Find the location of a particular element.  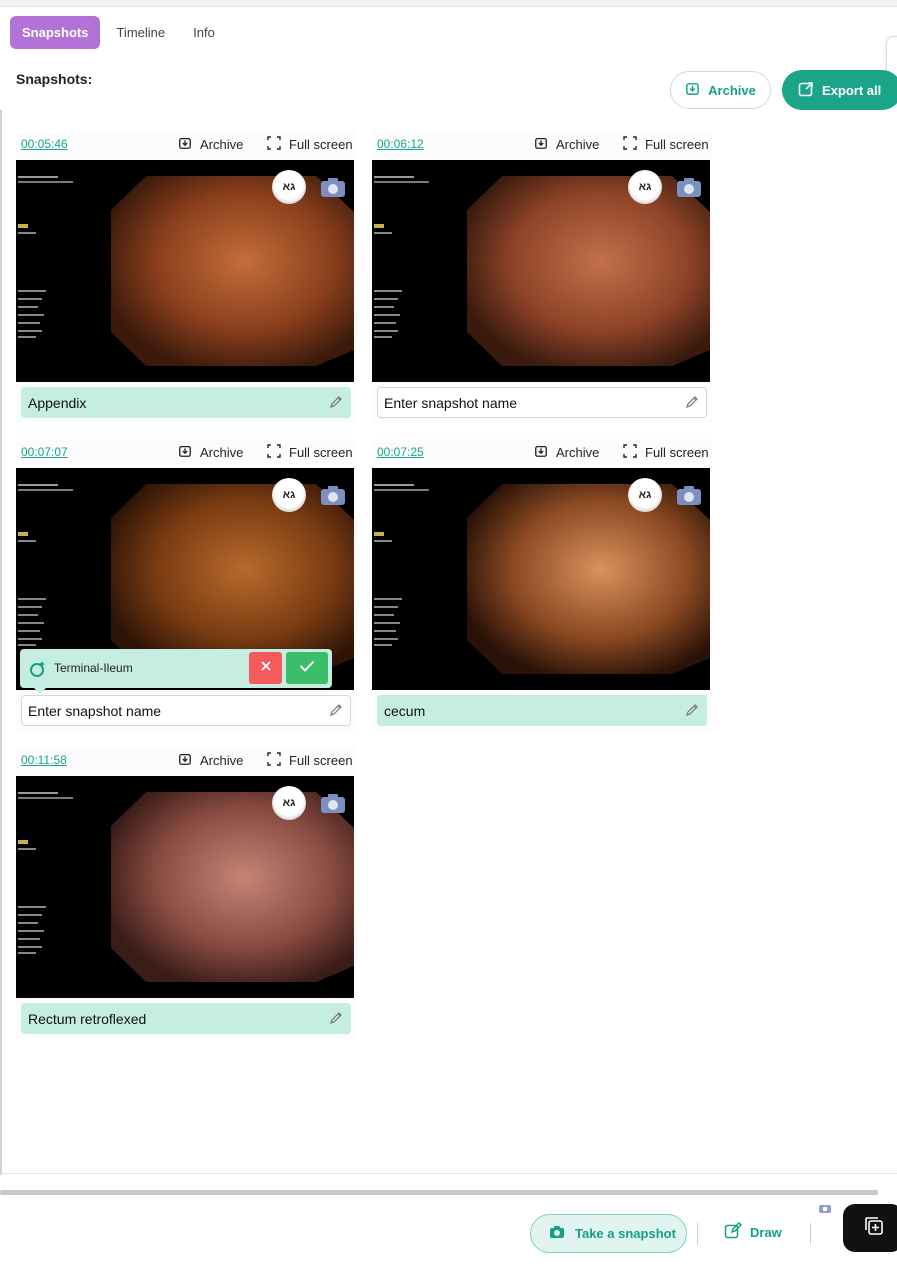

draw-label: Draw is located at coordinates (766, 1232).